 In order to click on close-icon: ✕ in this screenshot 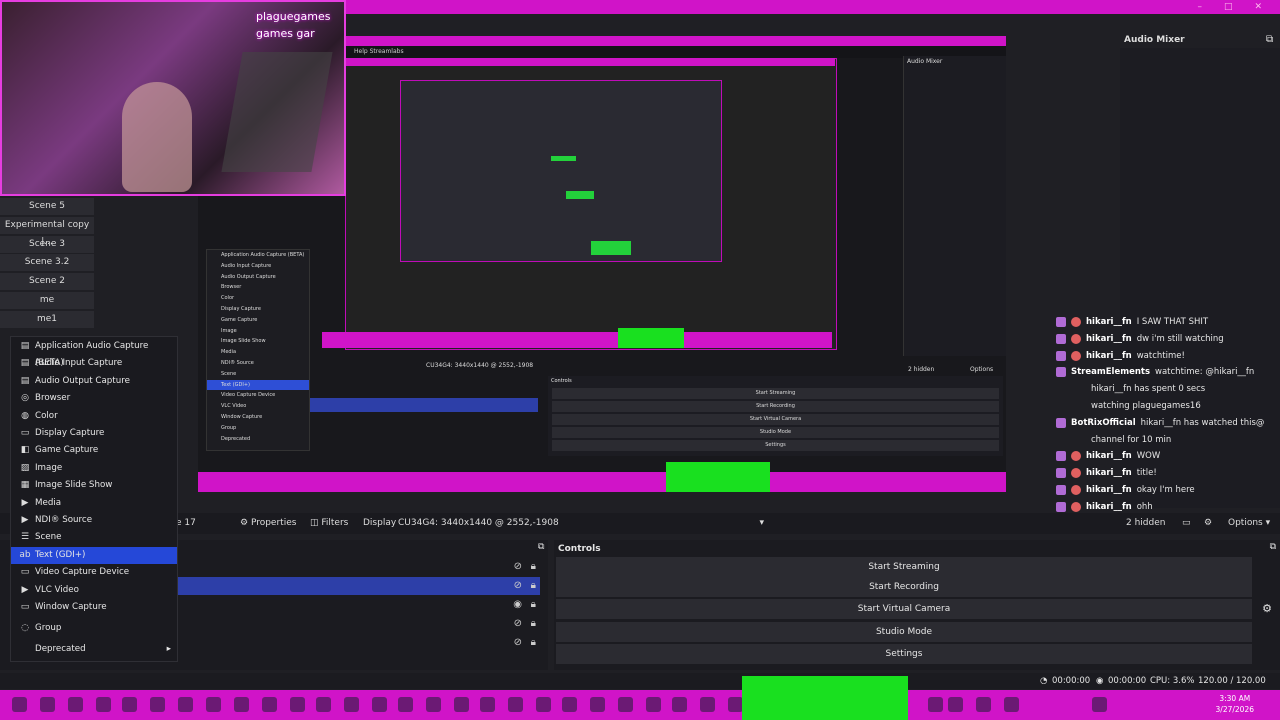, I will do `click(1258, 7)`.